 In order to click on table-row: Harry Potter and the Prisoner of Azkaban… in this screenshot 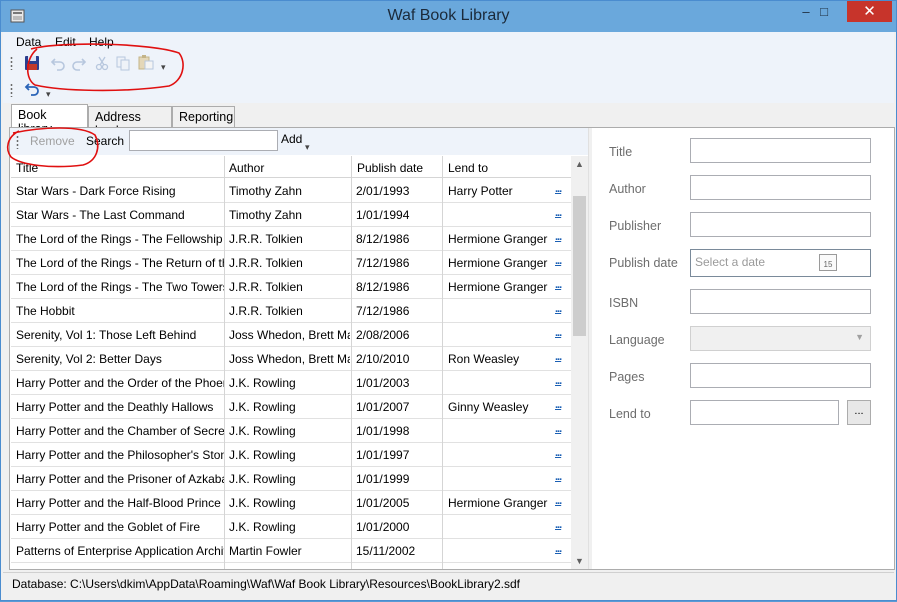, I will do `click(291, 479)`.